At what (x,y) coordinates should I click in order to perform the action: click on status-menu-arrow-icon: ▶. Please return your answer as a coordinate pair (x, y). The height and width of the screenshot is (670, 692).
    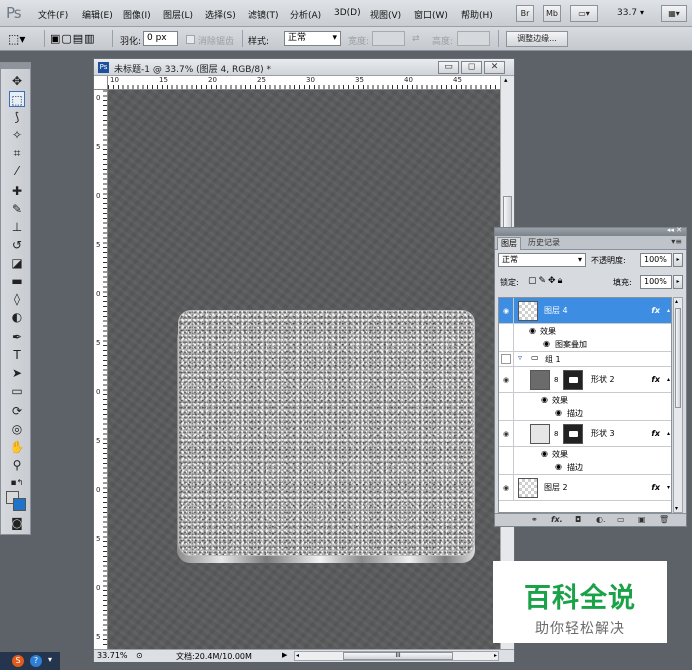
    Looking at the image, I should click on (284, 655).